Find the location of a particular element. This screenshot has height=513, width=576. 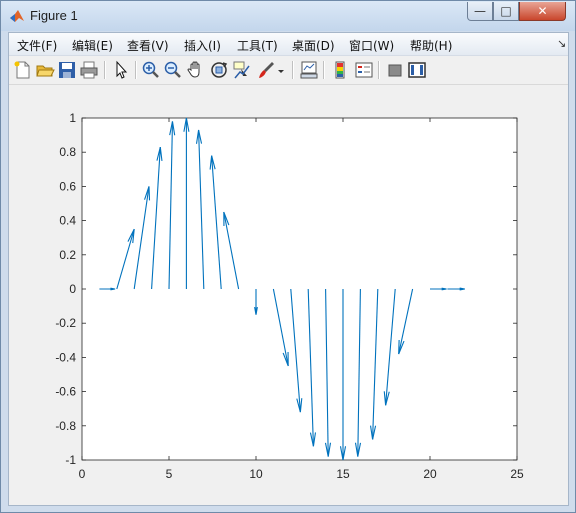

zoom-in-icon is located at coordinates (150, 69).